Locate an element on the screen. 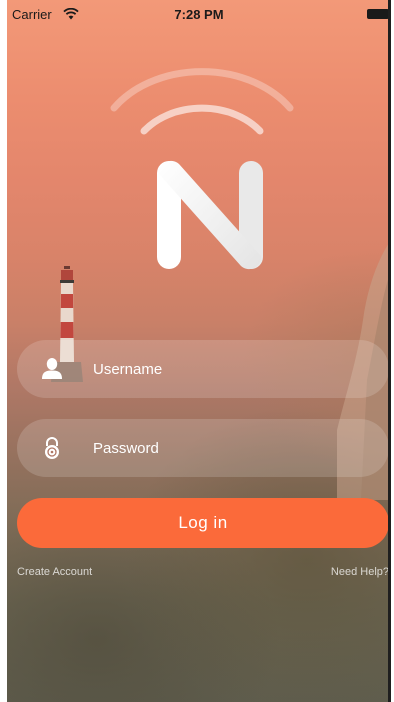 The image size is (394, 702). signal-arcs-icon is located at coordinates (202, 101).